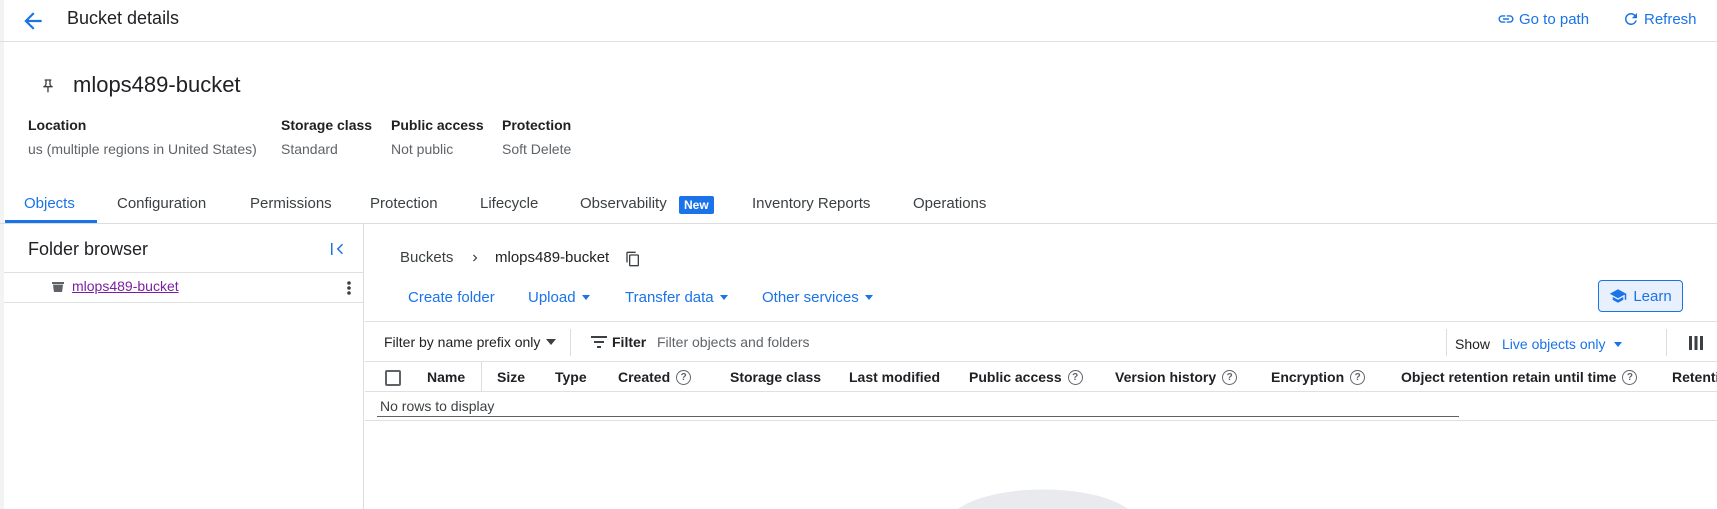  I want to click on location-value: us (multiple regions in United States), so click(142, 149).